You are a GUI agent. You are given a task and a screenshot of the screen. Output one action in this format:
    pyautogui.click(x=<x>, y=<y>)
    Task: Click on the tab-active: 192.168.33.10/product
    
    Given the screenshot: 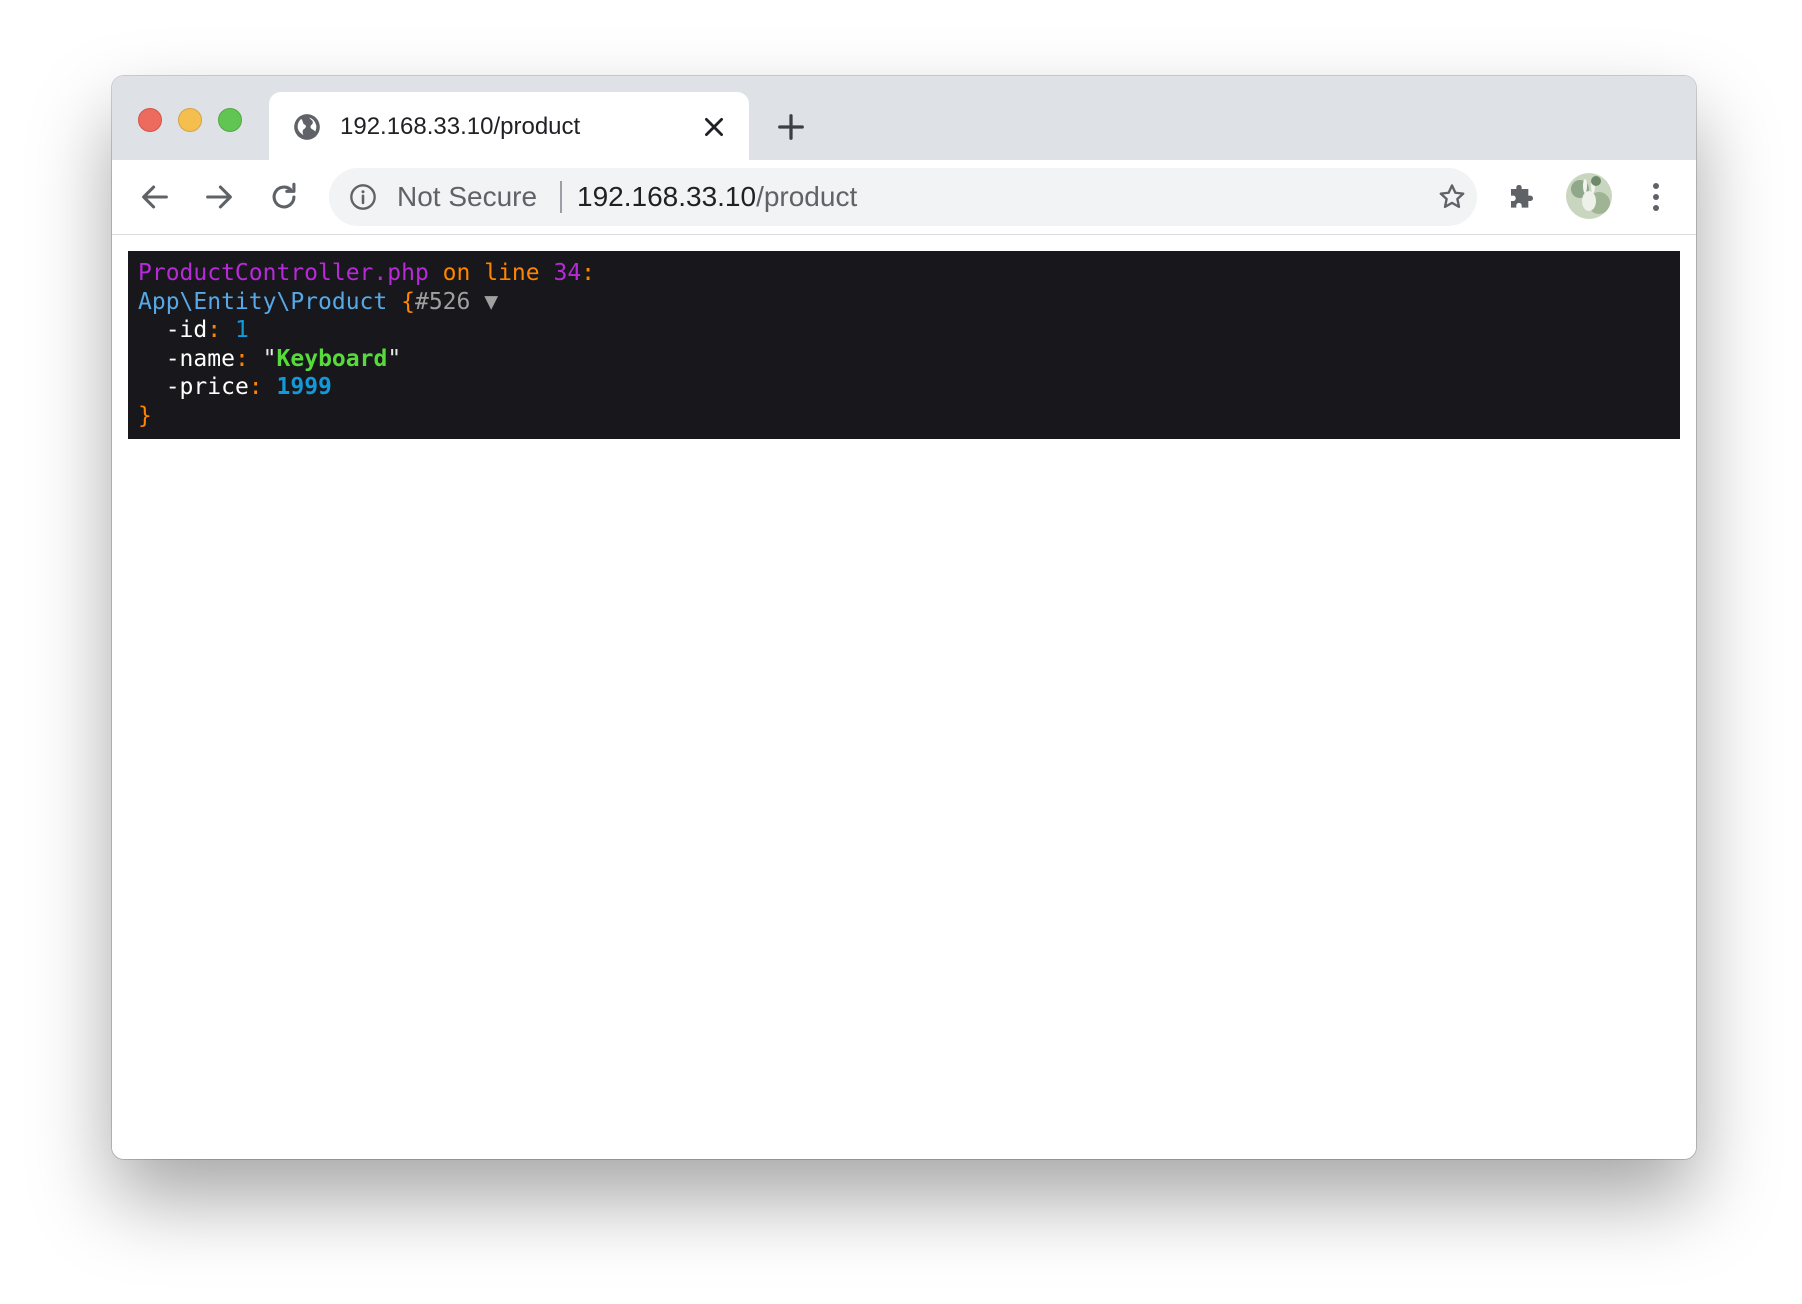 What is the action you would take?
    pyautogui.click(x=509, y=126)
    